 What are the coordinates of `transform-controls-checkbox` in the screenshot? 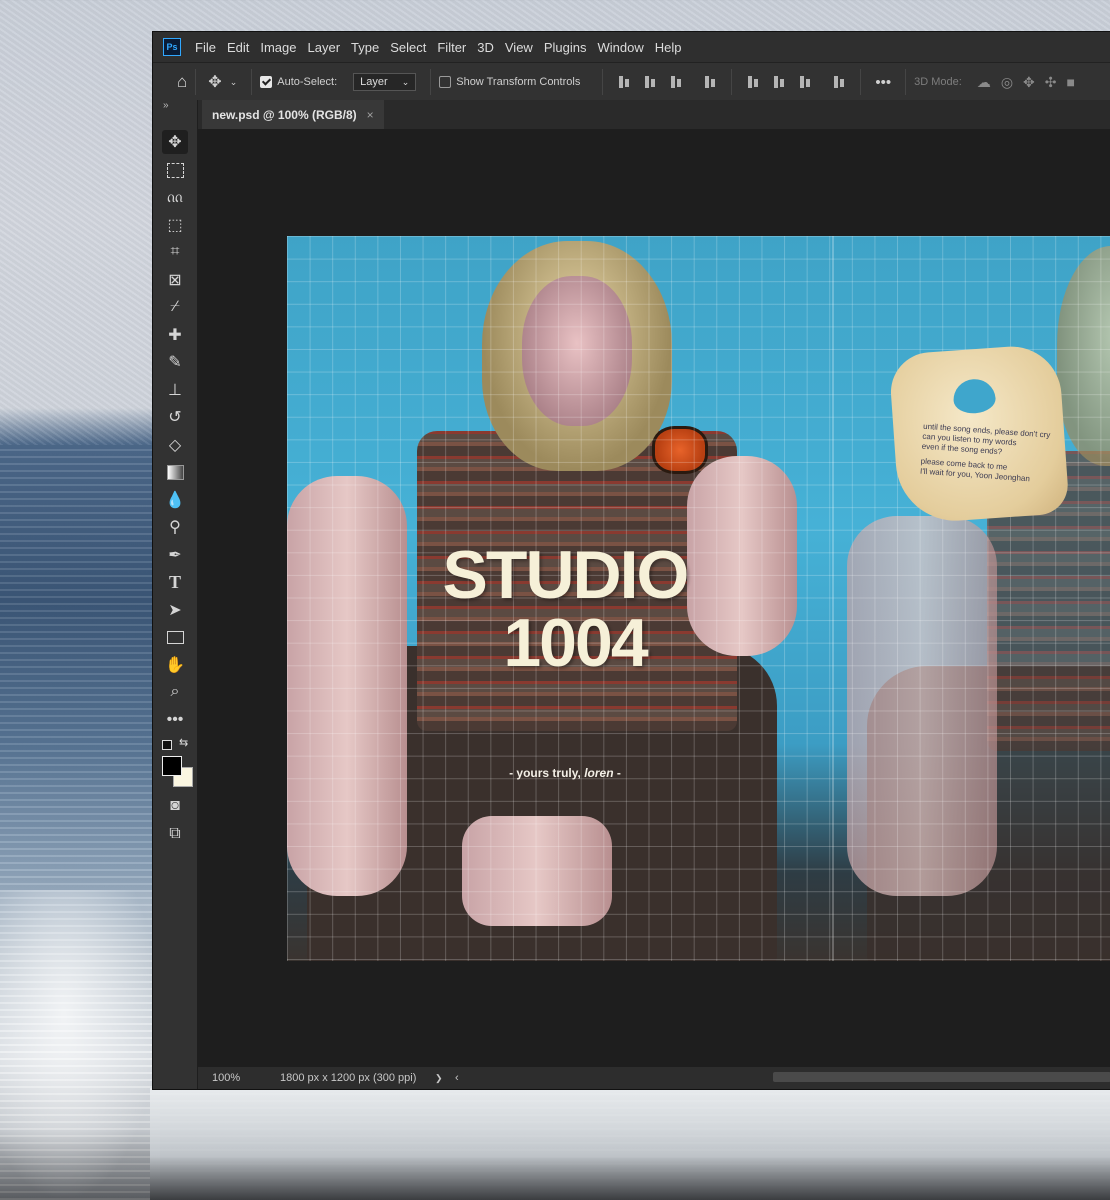 It's located at (445, 82).